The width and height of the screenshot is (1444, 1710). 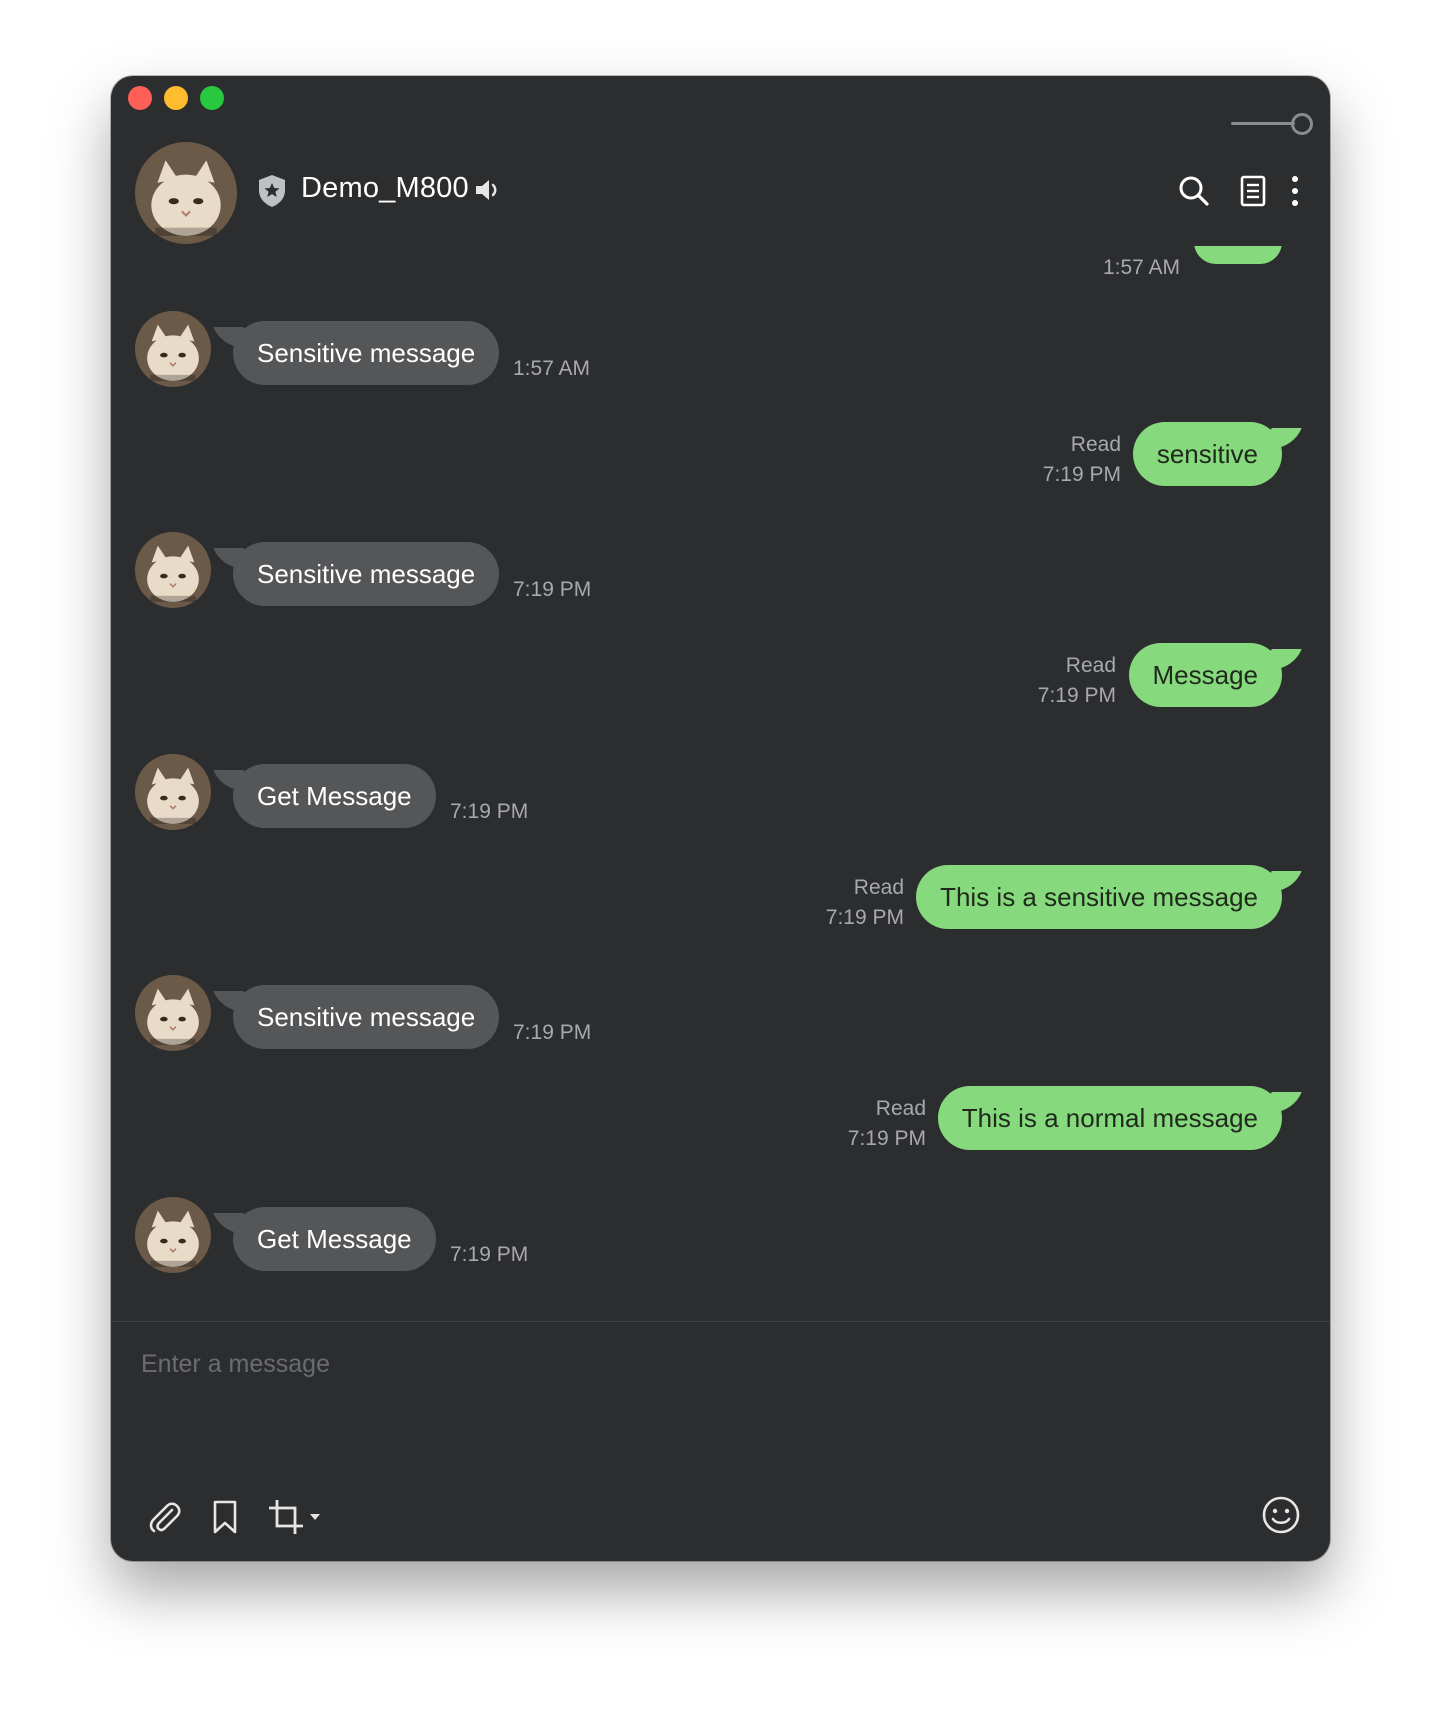 What do you see at coordinates (720, 683) in the screenshot?
I see `outgoing-message-row: Message Read 7:19 PM` at bounding box center [720, 683].